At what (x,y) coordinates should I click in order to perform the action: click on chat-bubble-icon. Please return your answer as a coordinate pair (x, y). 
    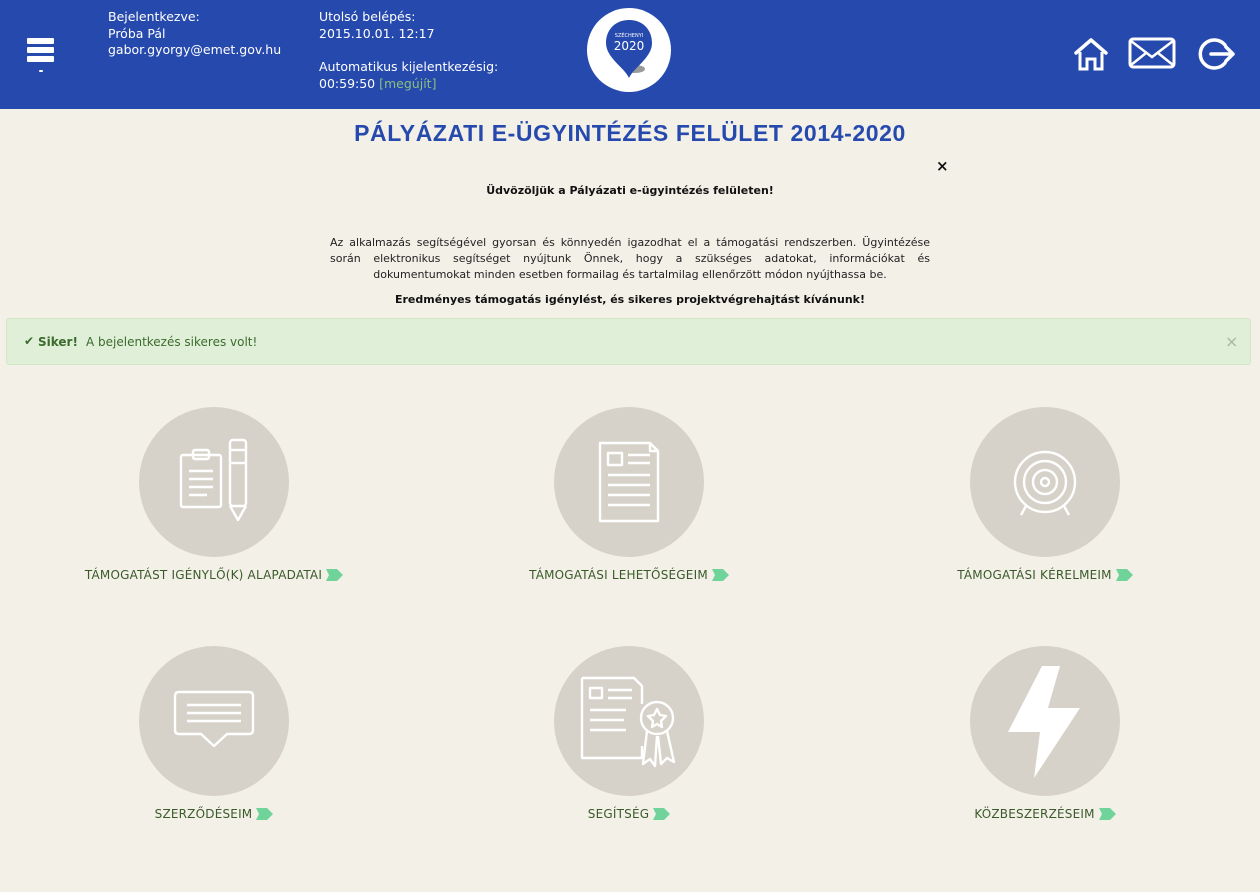
    Looking at the image, I should click on (214, 719).